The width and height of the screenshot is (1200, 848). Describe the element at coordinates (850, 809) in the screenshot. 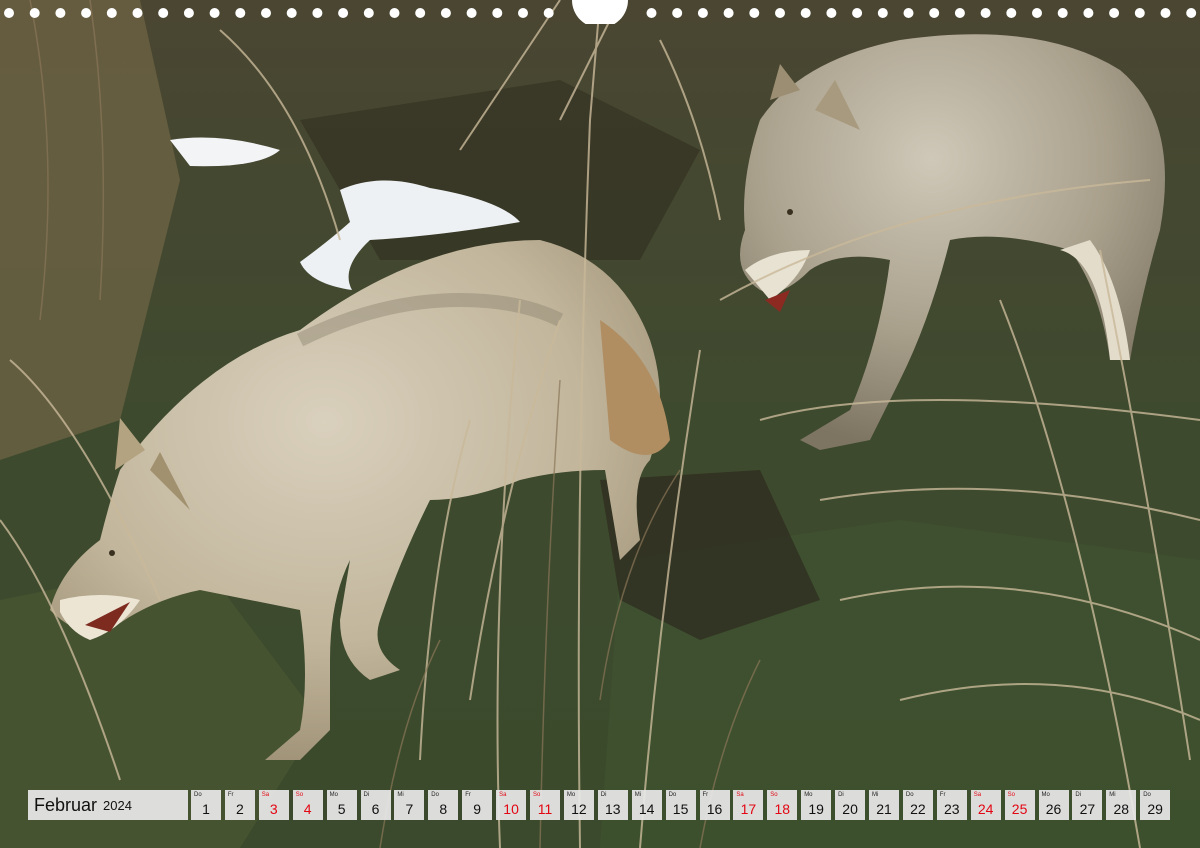

I see `day-number: 20` at that location.